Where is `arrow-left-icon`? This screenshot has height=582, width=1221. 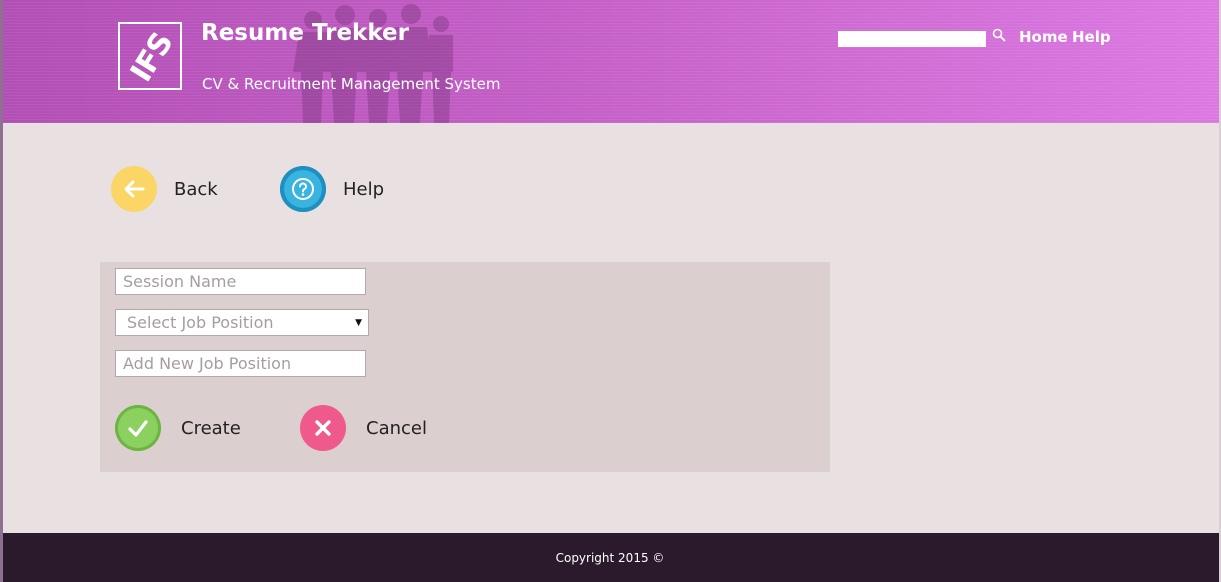 arrow-left-icon is located at coordinates (134, 189).